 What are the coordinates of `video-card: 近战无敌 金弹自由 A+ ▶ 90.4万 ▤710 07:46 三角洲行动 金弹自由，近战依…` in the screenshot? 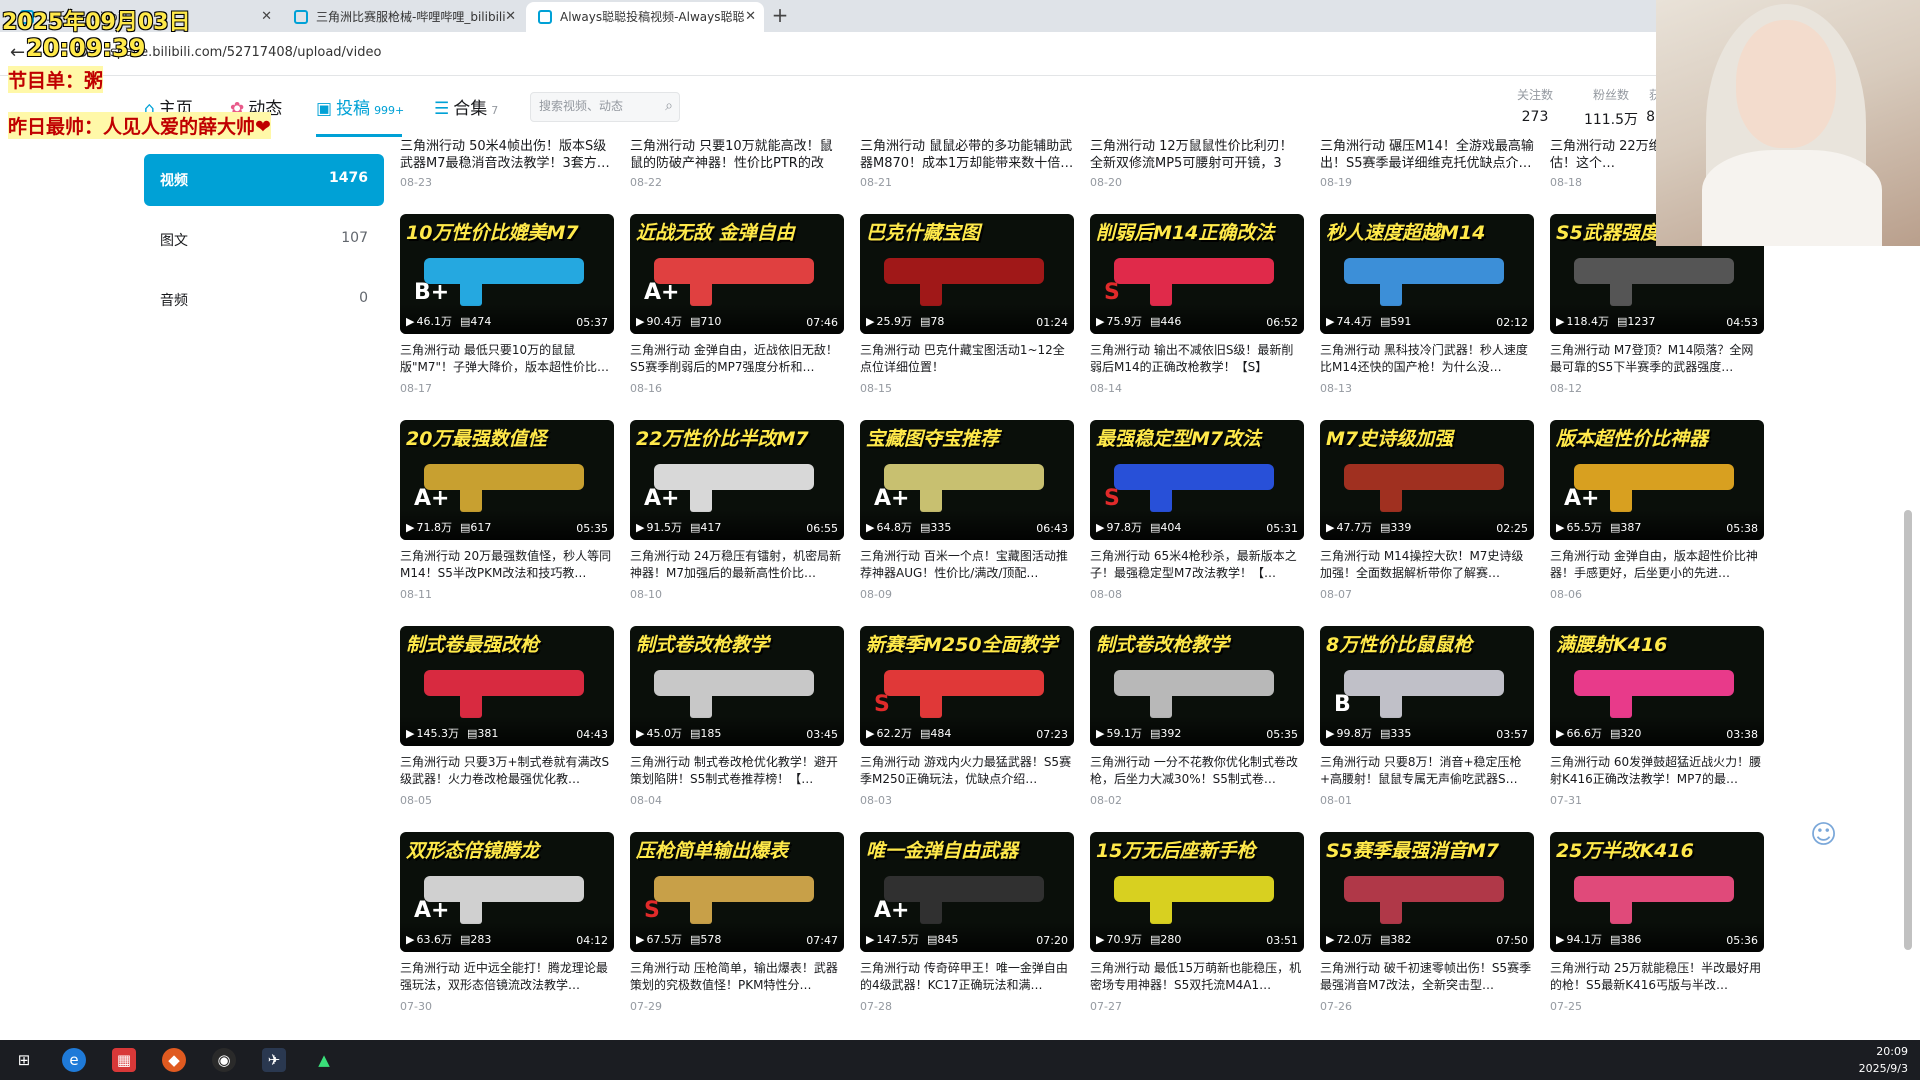 It's located at (737, 314).